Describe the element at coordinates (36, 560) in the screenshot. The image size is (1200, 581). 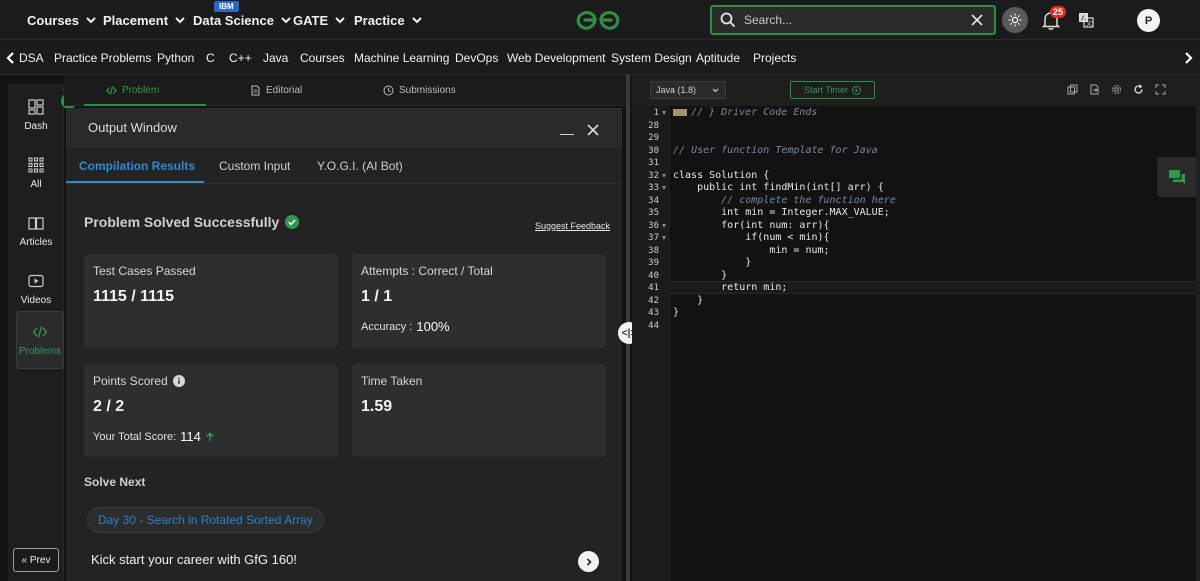
I see `prev-button: « Prev` at that location.